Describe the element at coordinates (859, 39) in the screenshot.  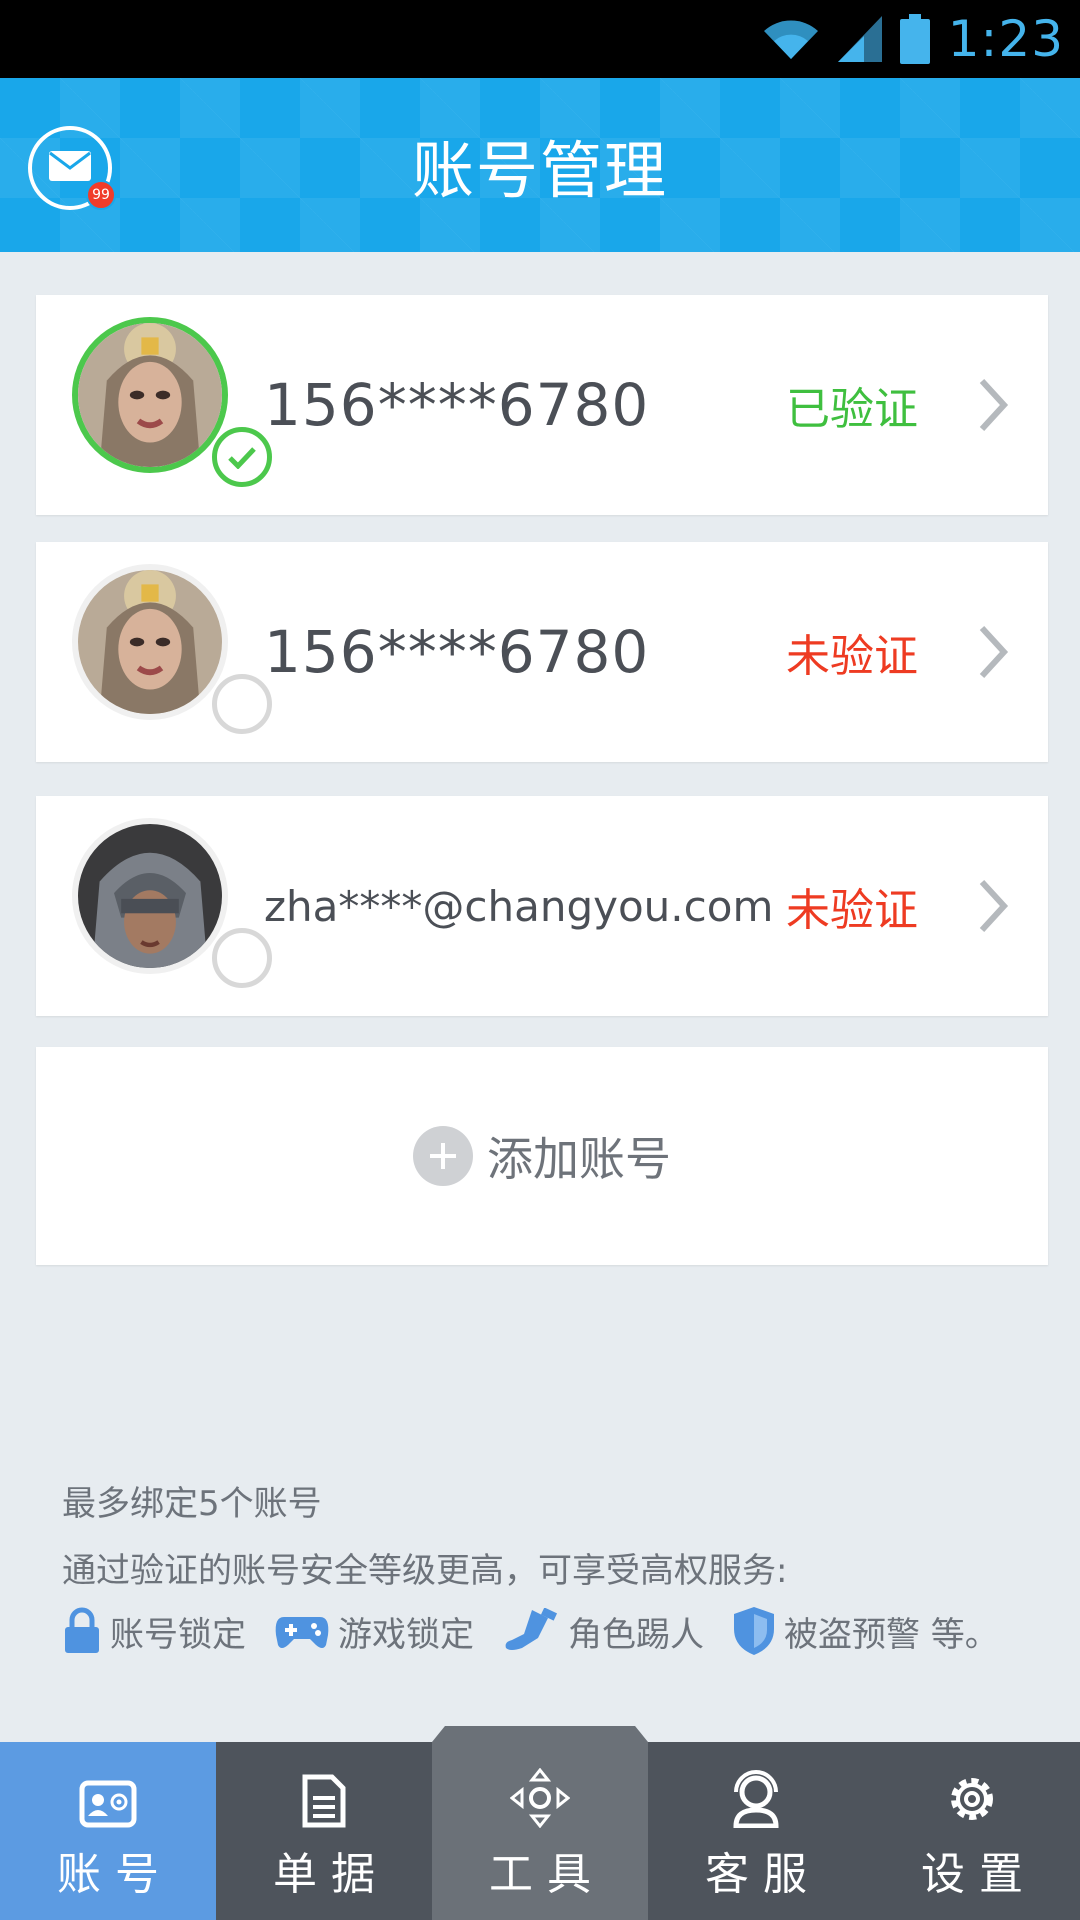
I see `signal-icon` at that location.